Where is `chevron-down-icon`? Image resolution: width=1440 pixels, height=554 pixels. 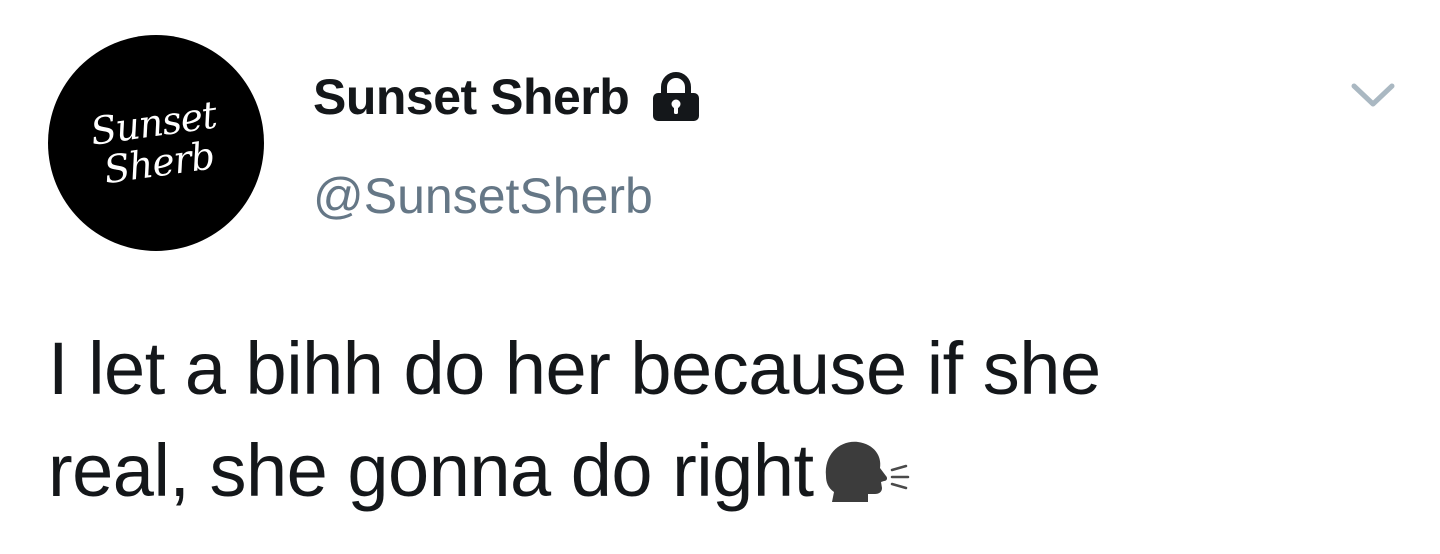
chevron-down-icon is located at coordinates (1373, 95).